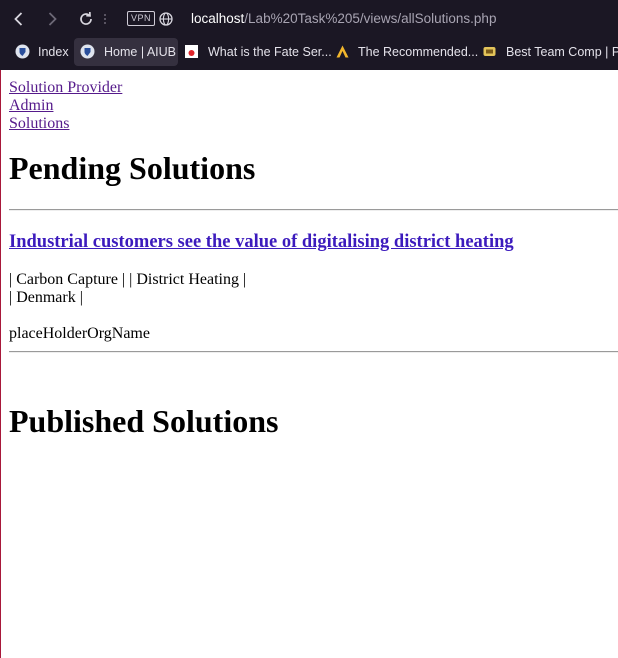 This screenshot has width=618, height=658. What do you see at coordinates (144, 421) in the screenshot?
I see `published-solutions-heading: Published Solutions` at bounding box center [144, 421].